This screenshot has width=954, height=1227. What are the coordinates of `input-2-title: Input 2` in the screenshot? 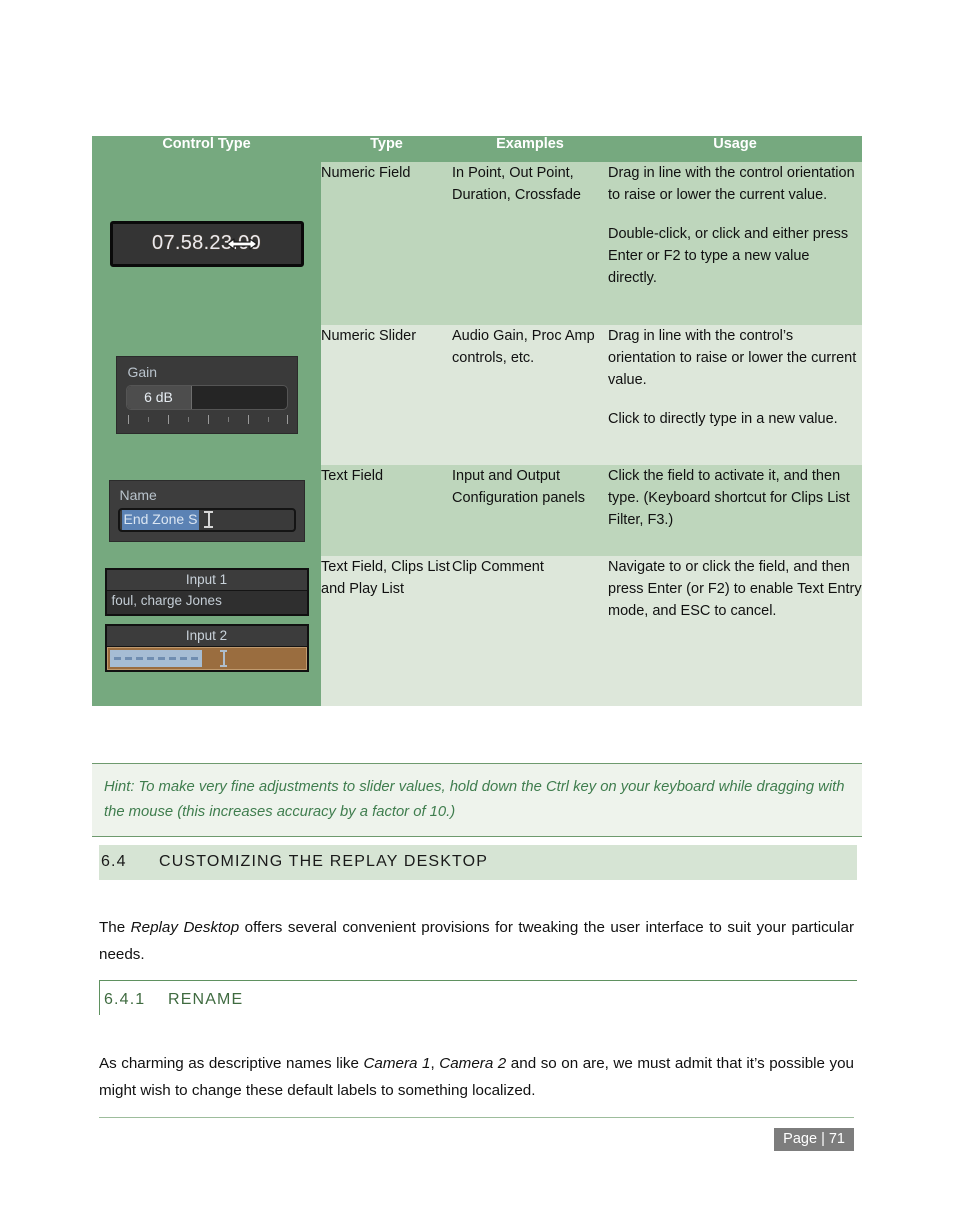 It's located at (206, 636).